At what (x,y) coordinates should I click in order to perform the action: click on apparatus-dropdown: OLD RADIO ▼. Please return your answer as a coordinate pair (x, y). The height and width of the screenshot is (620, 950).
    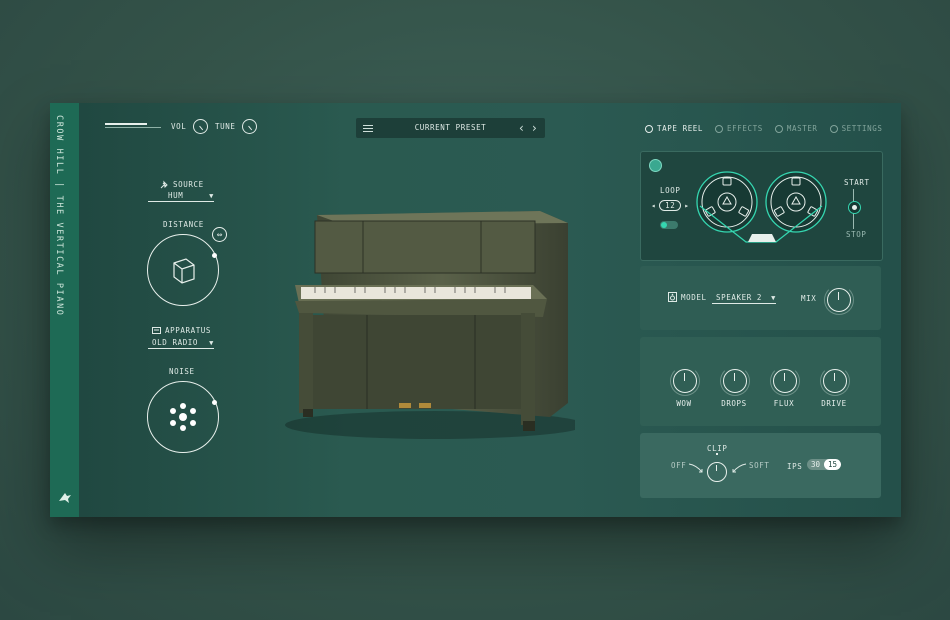
    Looking at the image, I should click on (181, 343).